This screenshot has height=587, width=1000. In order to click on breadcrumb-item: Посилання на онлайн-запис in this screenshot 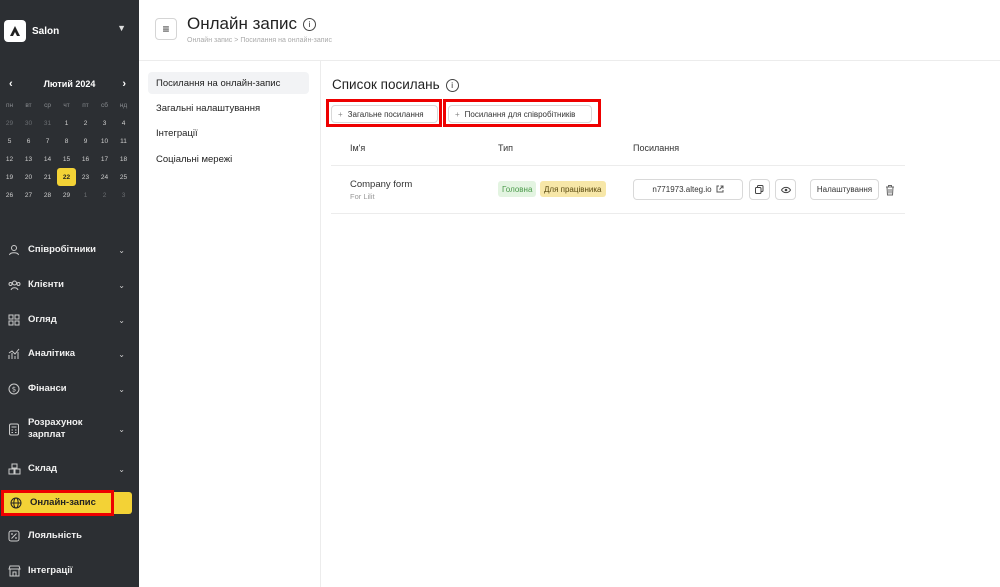, I will do `click(286, 40)`.